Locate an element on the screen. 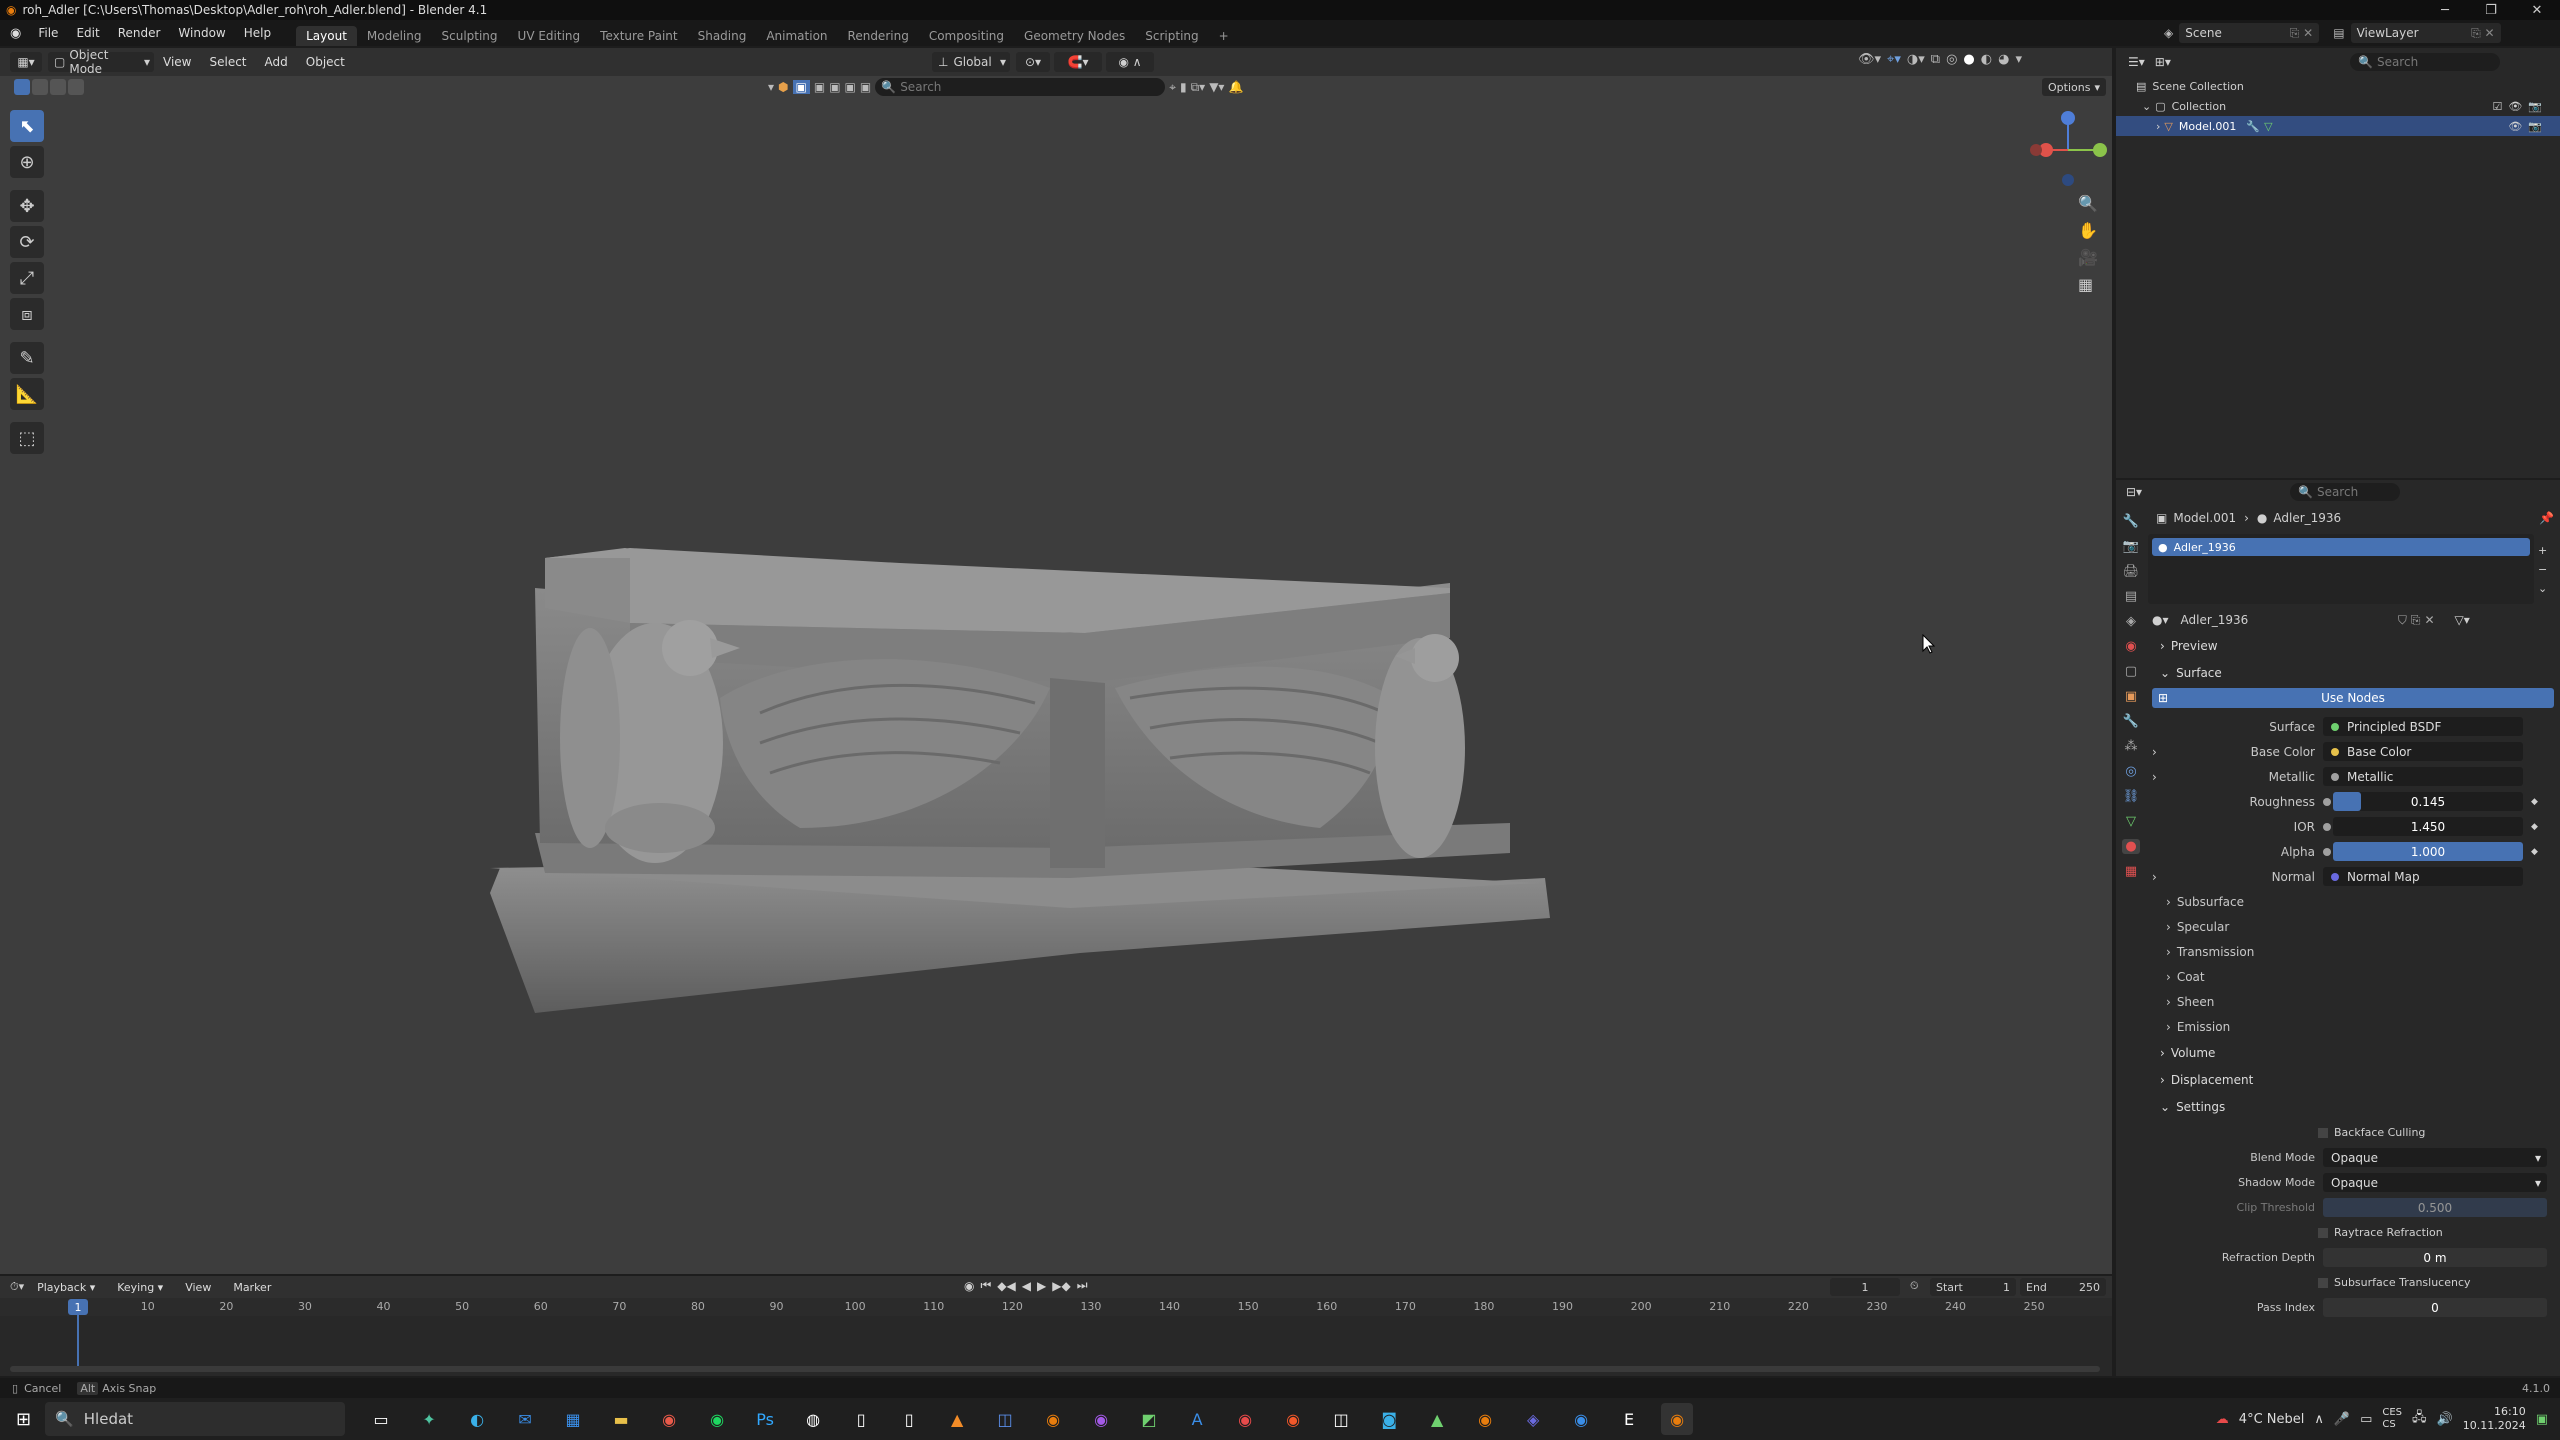 This screenshot has width=2560, height=1440. app-icon-2: ◫ is located at coordinates (1005, 1419).